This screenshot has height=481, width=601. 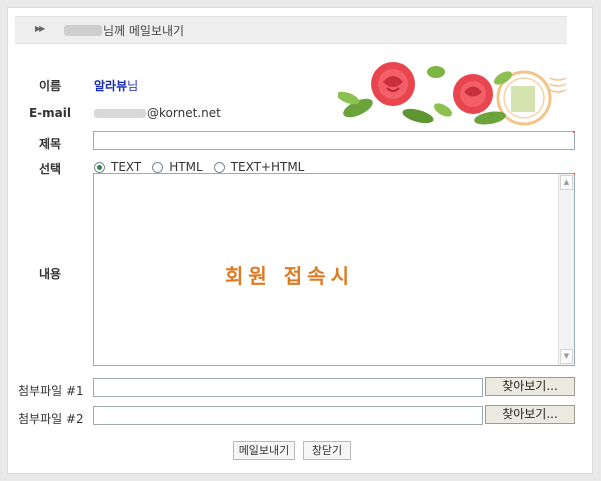 What do you see at coordinates (50, 274) in the screenshot?
I see `content-label: 내용` at bounding box center [50, 274].